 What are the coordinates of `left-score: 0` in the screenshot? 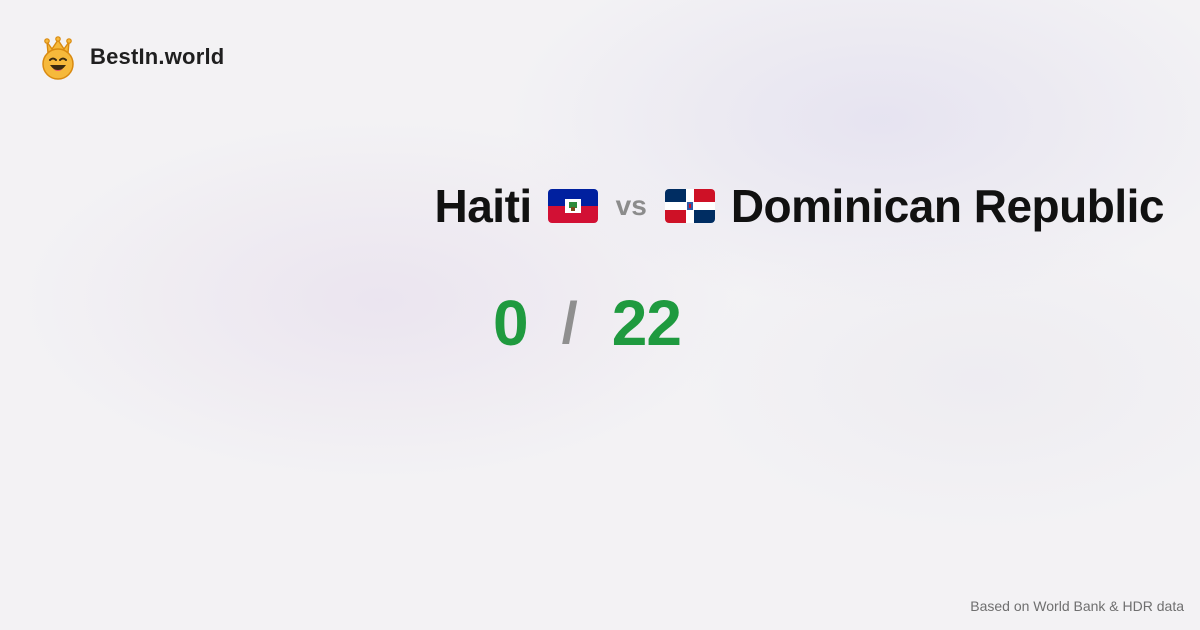 It's located at (511, 323).